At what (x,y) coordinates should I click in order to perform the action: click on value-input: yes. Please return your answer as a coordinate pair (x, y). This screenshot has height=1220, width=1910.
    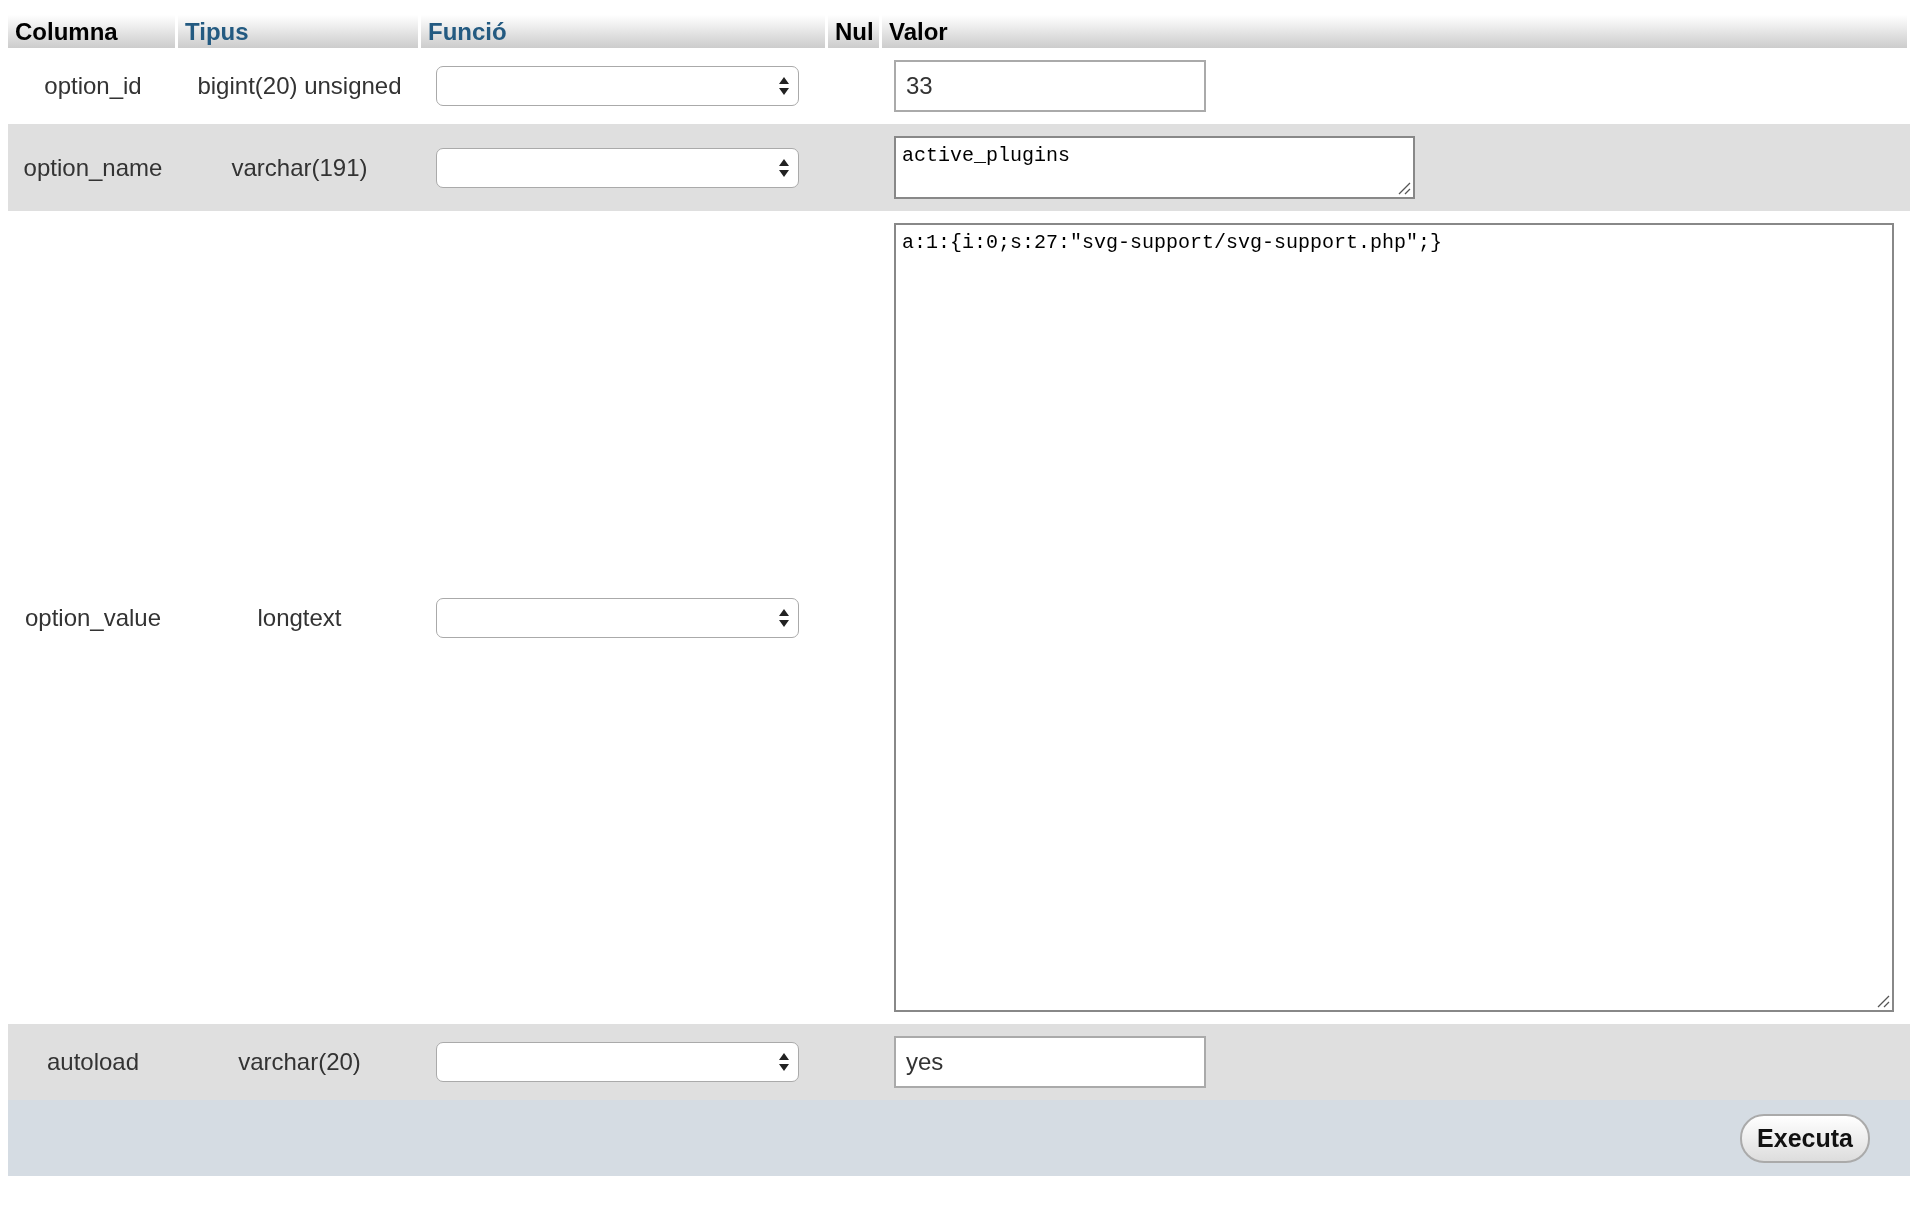
    Looking at the image, I should click on (1050, 1062).